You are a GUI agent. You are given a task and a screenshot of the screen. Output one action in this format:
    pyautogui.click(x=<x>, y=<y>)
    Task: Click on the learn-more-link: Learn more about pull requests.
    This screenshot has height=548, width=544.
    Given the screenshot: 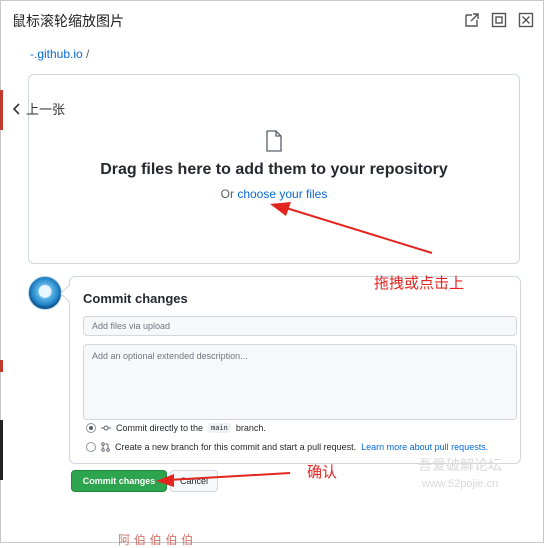 What is the action you would take?
    pyautogui.click(x=424, y=447)
    